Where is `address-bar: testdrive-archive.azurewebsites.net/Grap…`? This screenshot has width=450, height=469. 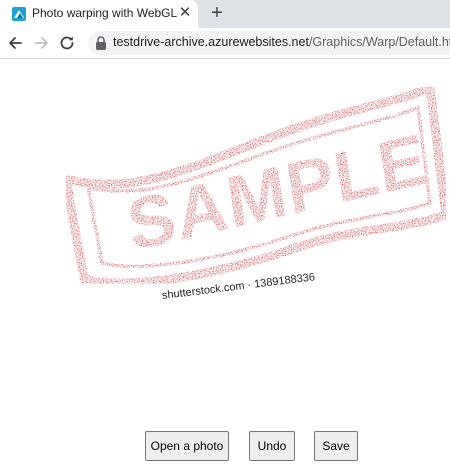
address-bar: testdrive-archive.azurewebsites.net/Grap… is located at coordinates (269, 43).